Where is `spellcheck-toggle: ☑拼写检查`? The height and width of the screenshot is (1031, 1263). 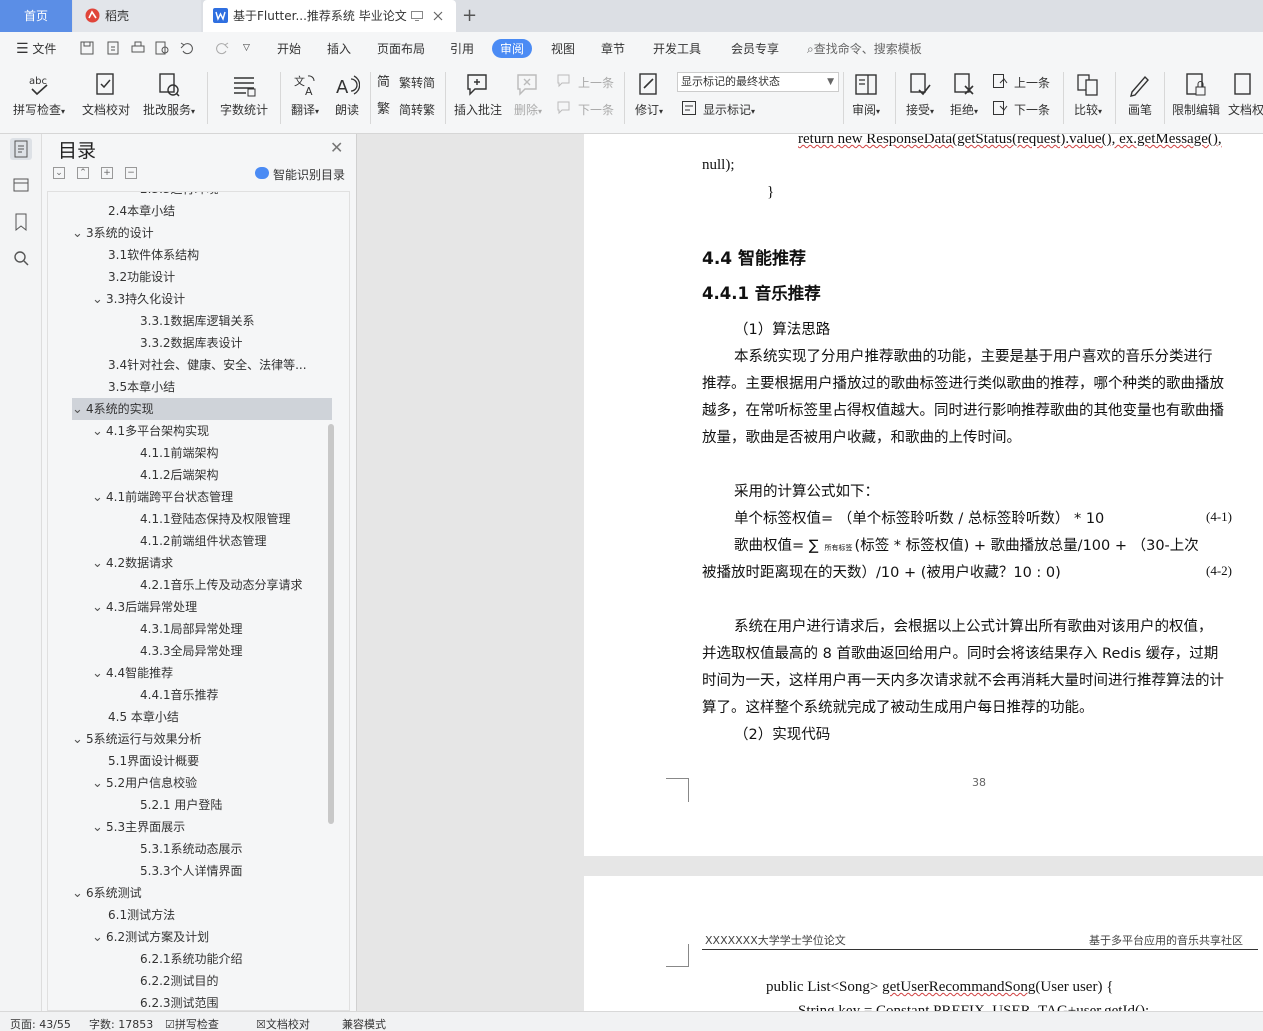
spellcheck-toggle: ☑拼写检查 is located at coordinates (192, 1023).